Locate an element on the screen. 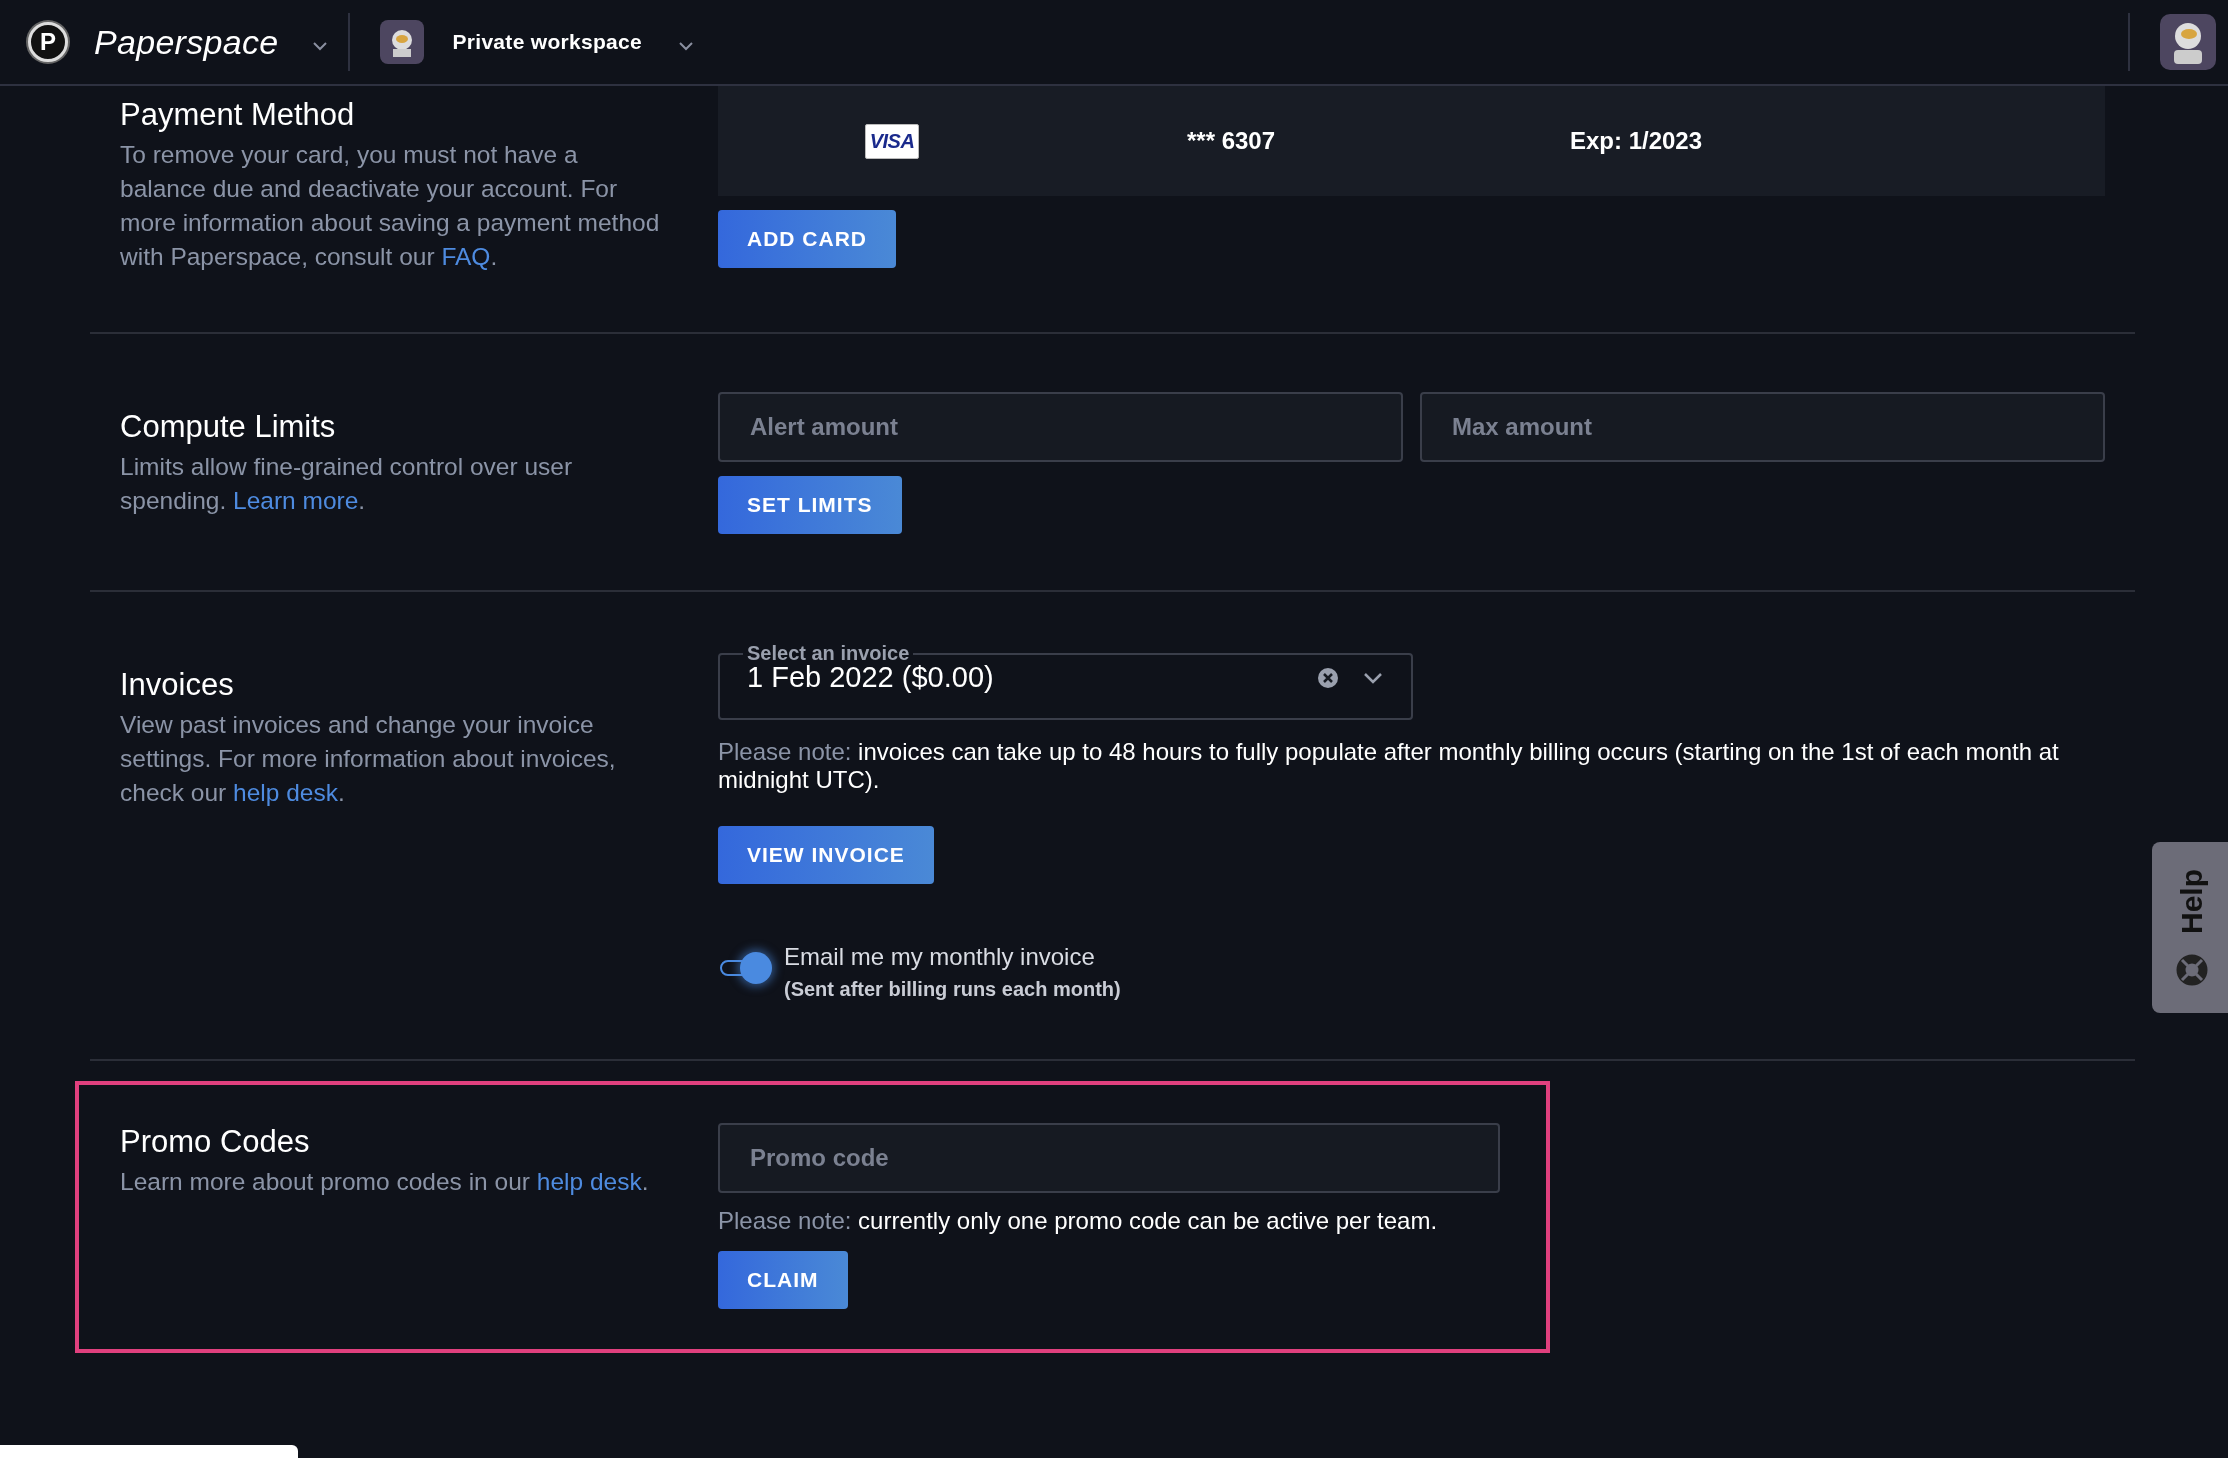 Image resolution: width=2228 pixels, height=1458 pixels. section-title: Promo Codes is located at coordinates (215, 1142).